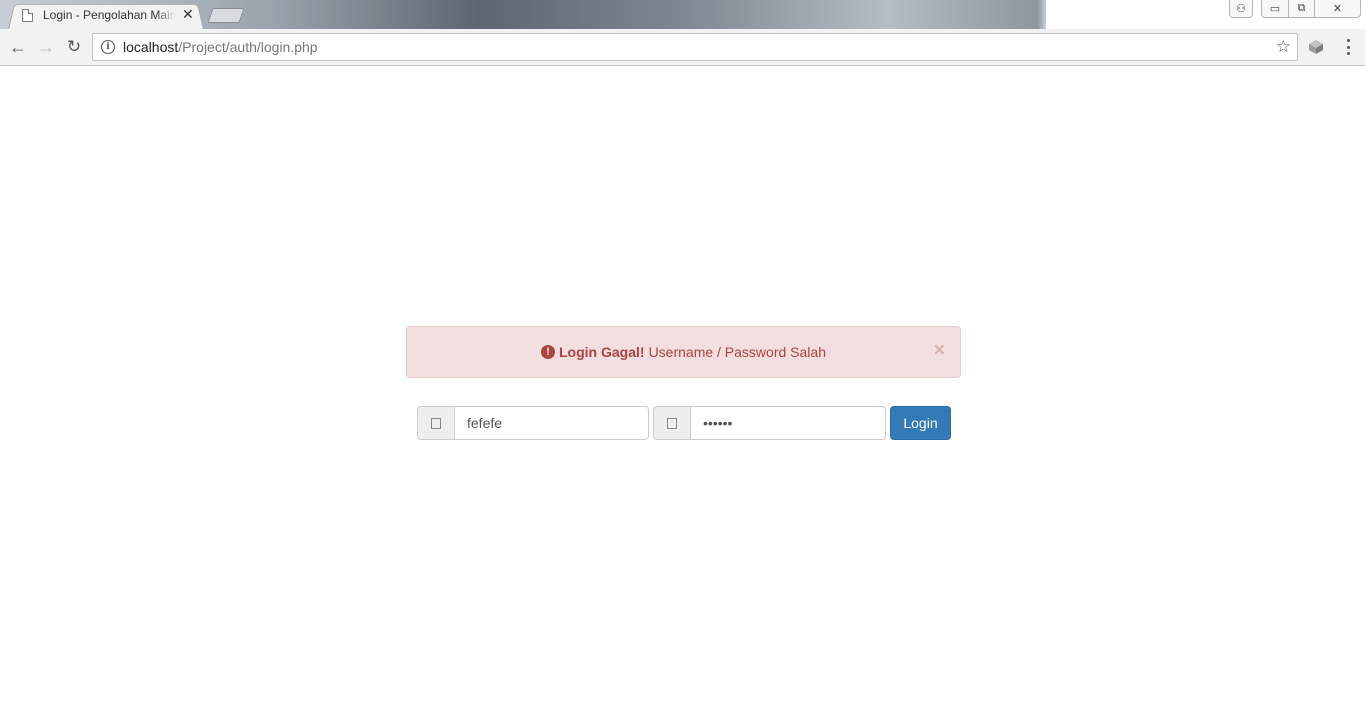  I want to click on tab-title: Login - Pengolahan Main, so click(109, 15).